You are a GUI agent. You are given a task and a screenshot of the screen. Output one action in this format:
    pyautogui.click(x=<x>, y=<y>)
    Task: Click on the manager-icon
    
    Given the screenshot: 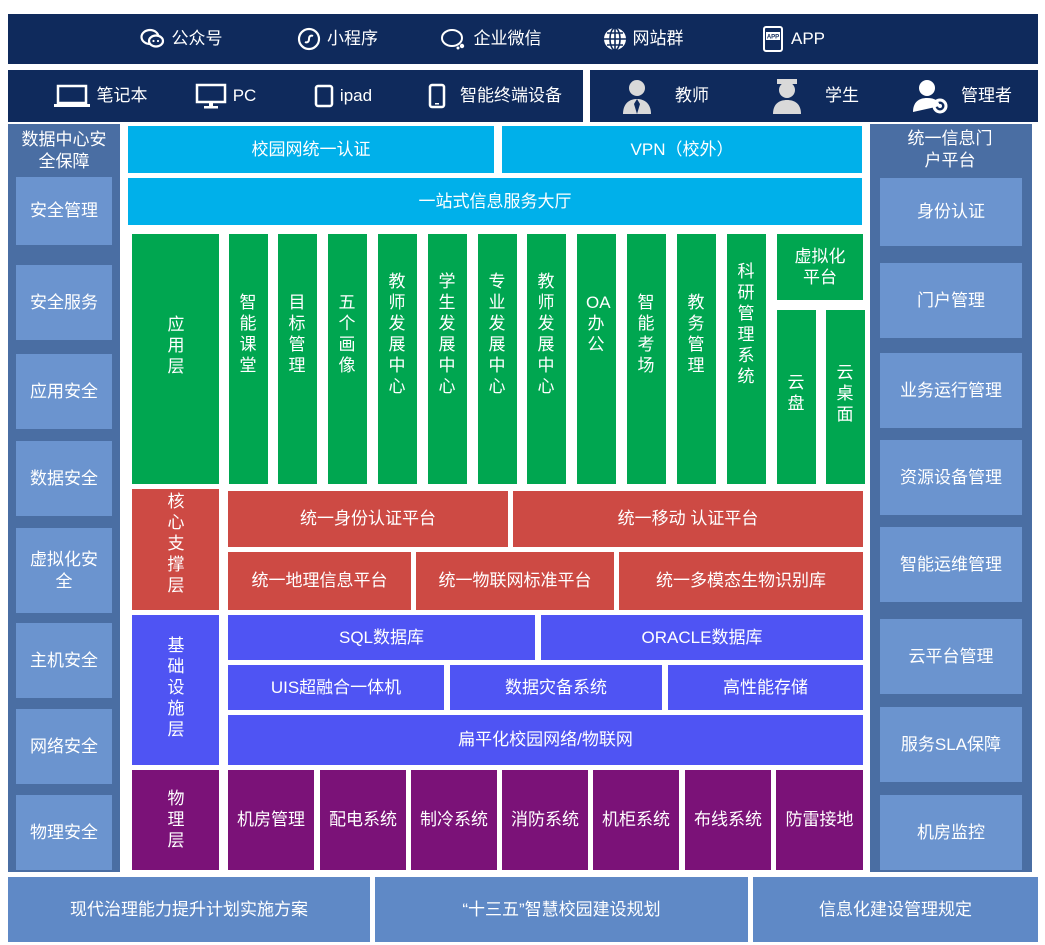 What is the action you would take?
    pyautogui.click(x=931, y=96)
    